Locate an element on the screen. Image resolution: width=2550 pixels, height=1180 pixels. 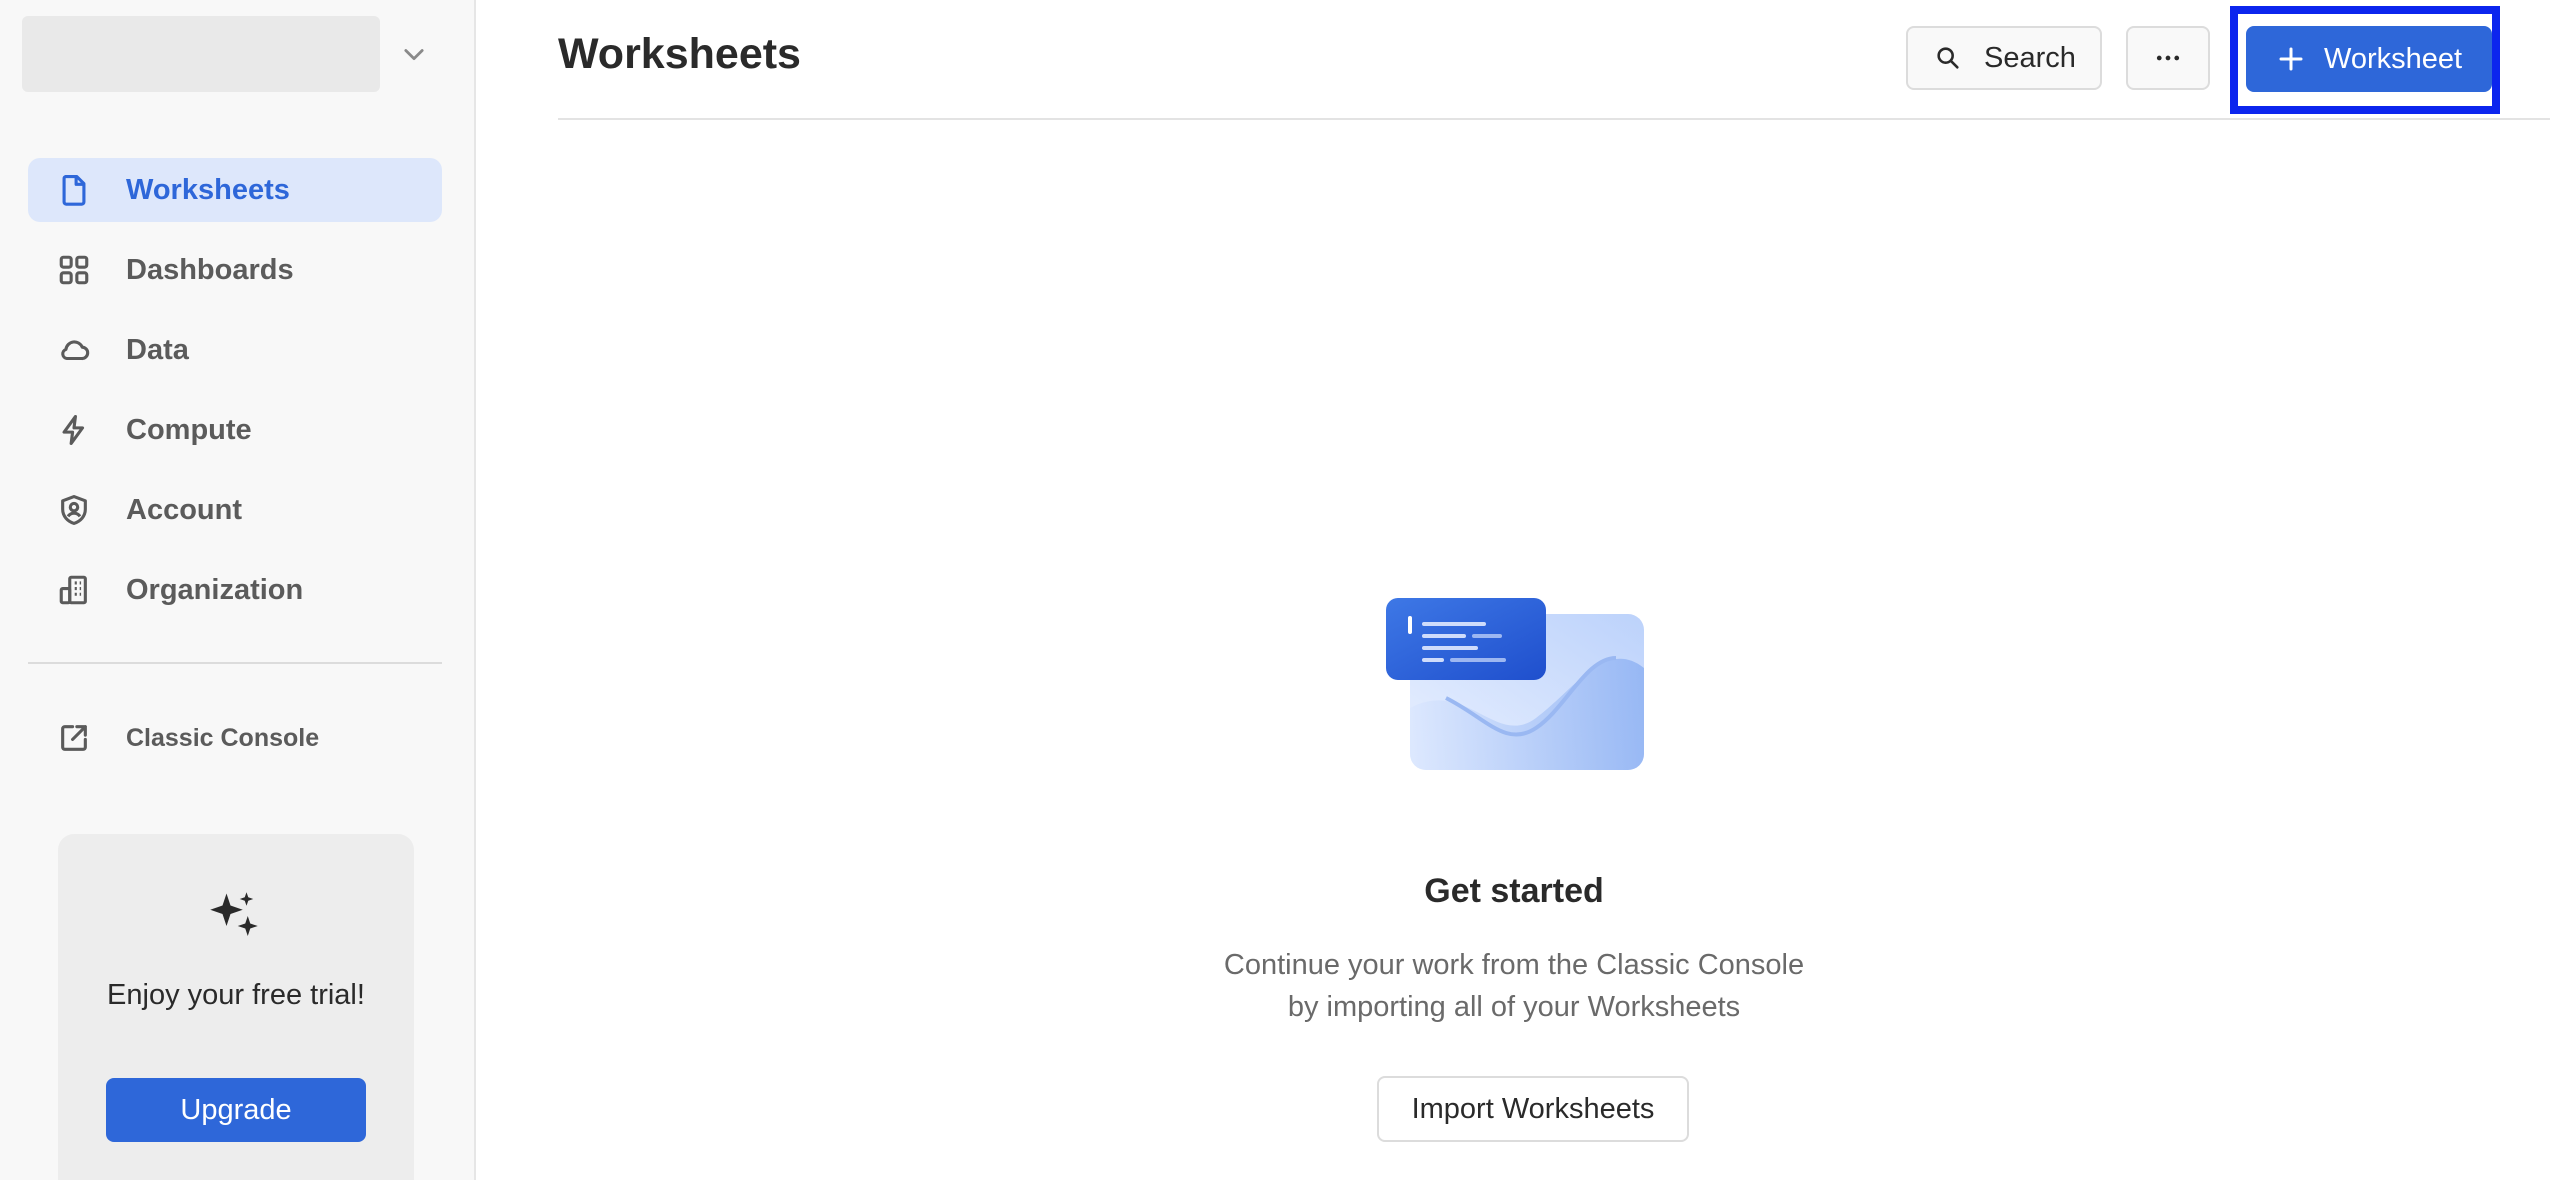
shield-user-icon is located at coordinates (74, 510).